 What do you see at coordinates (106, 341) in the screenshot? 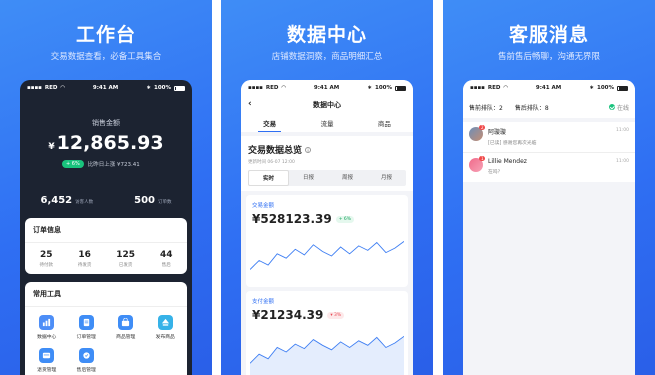
I see `tool-grid: 数据中心 订单管理 商品管理 发布商品 退货管理 售后管理` at bounding box center [106, 341].